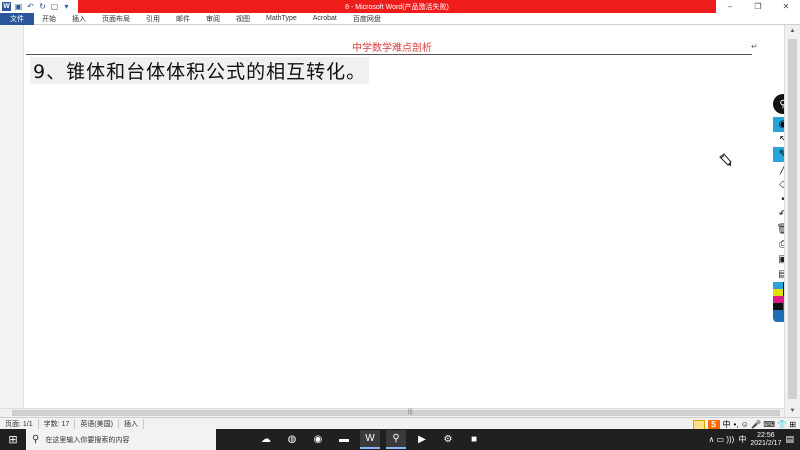 The image size is (800, 450). What do you see at coordinates (292, 439) in the screenshot?
I see `app-wechat-icon: ◍` at bounding box center [292, 439].